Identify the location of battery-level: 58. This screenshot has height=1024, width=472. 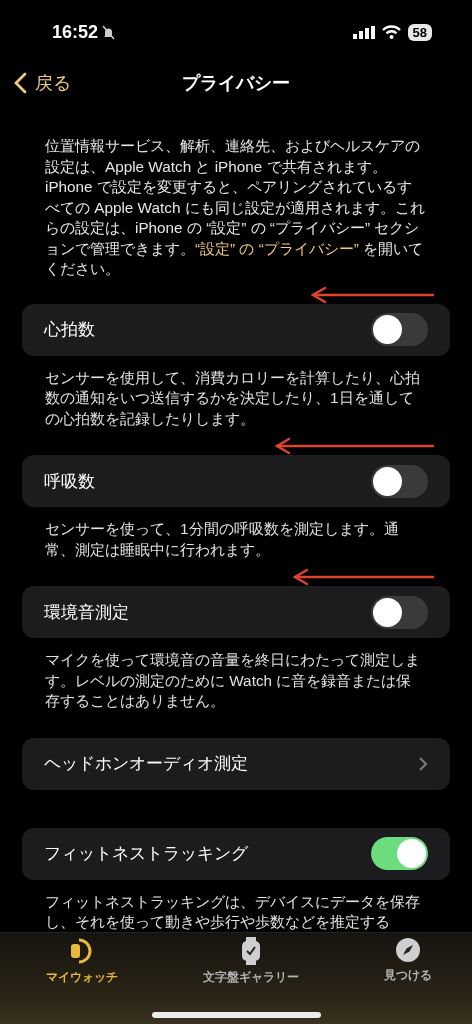
(419, 32).